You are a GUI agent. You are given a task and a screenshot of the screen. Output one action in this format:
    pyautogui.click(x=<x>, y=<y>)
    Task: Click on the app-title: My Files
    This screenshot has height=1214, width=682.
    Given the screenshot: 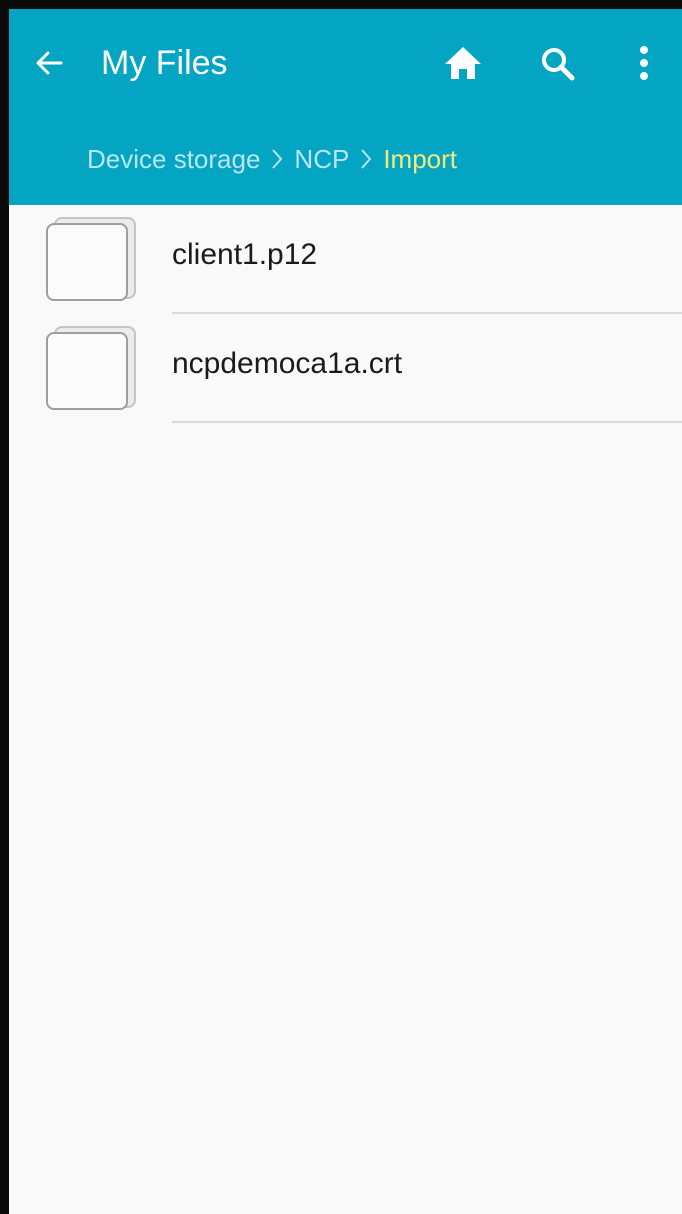 What is the action you would take?
    pyautogui.click(x=164, y=63)
    